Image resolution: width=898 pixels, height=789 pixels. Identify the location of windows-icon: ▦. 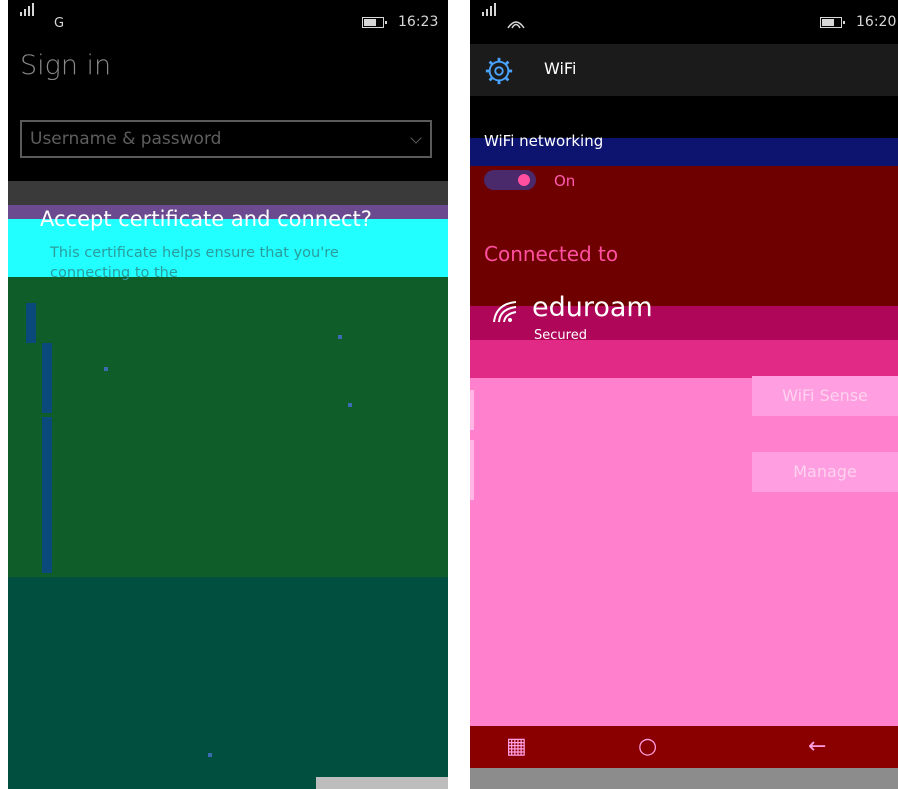
(516, 746).